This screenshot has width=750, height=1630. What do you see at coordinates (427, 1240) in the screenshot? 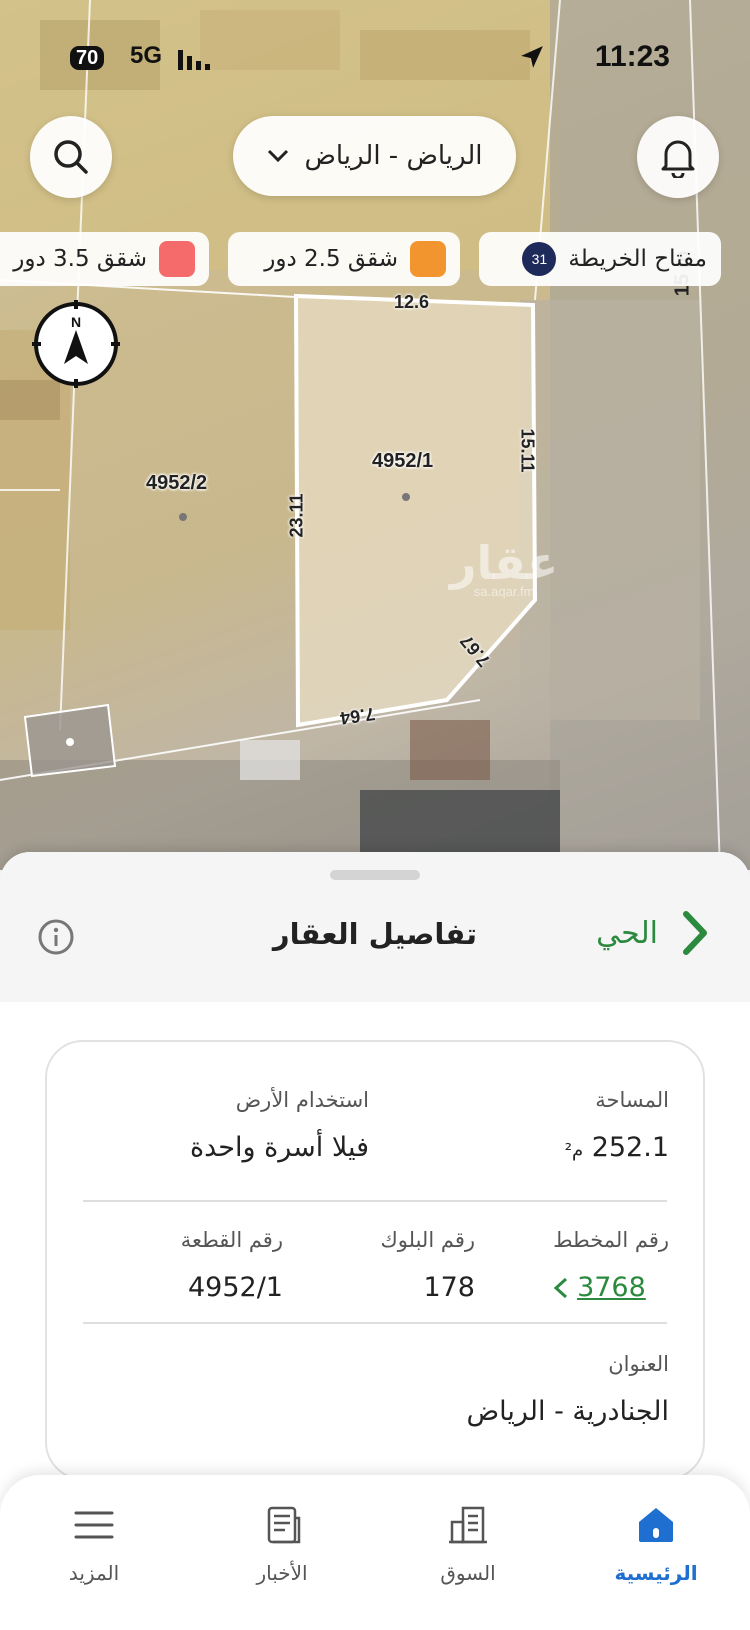
I see `block-number-label: رقم البلوك` at bounding box center [427, 1240].